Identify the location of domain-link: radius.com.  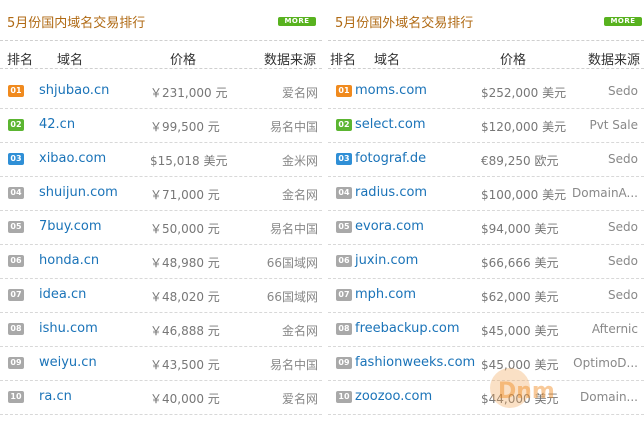
(391, 192).